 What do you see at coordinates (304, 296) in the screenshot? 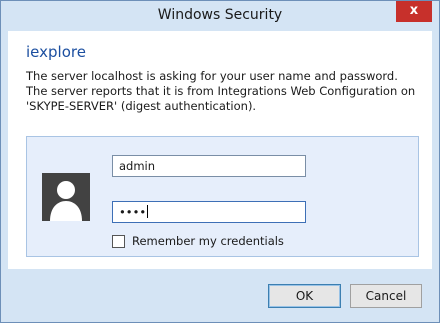
I see `ok-button: OK` at bounding box center [304, 296].